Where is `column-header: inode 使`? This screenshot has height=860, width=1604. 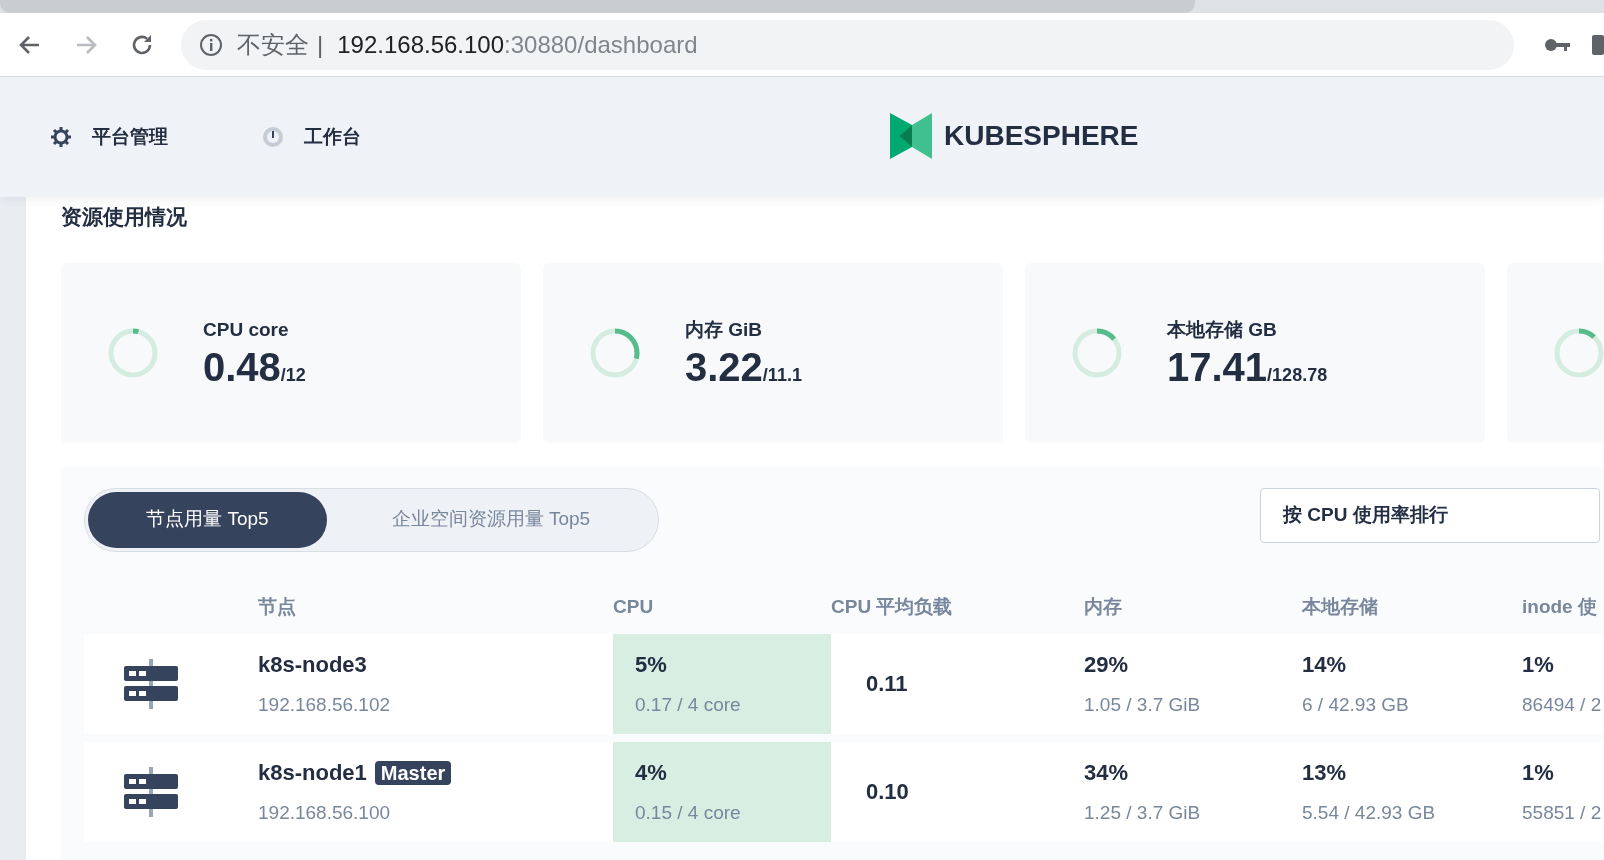
column-header: inode 使 is located at coordinates (1559, 607).